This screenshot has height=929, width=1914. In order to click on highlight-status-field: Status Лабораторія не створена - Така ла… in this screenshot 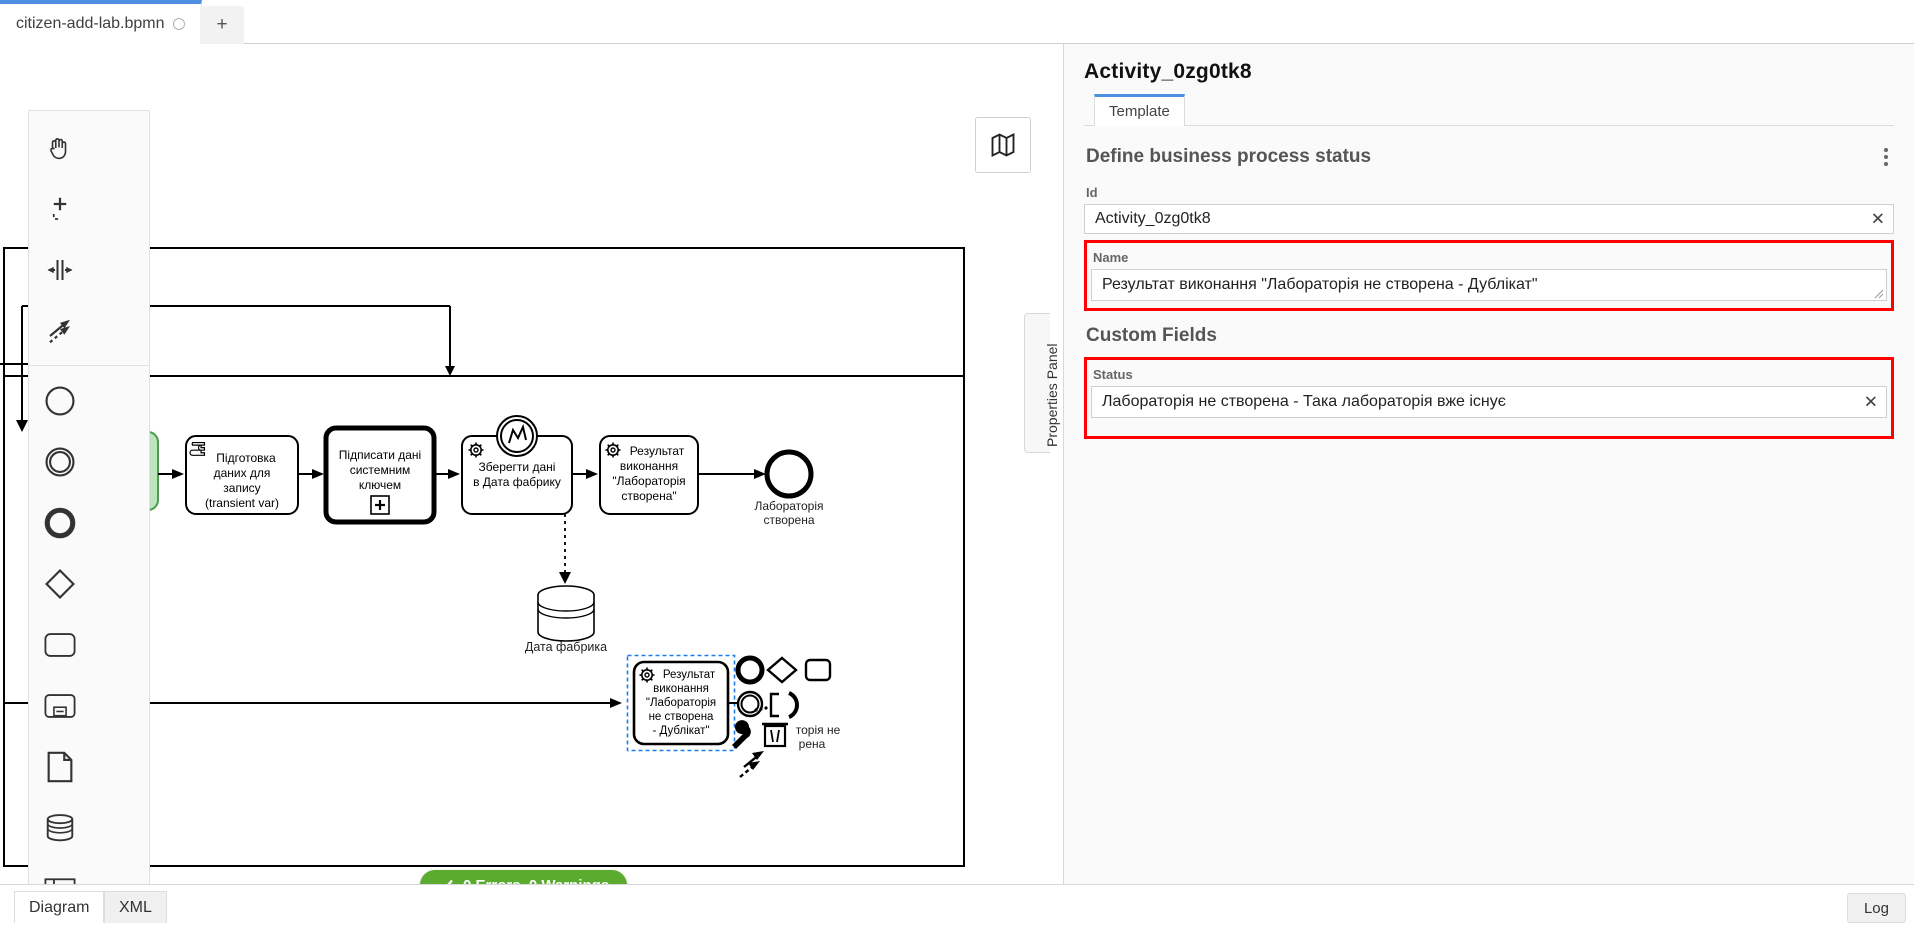, I will do `click(1489, 398)`.